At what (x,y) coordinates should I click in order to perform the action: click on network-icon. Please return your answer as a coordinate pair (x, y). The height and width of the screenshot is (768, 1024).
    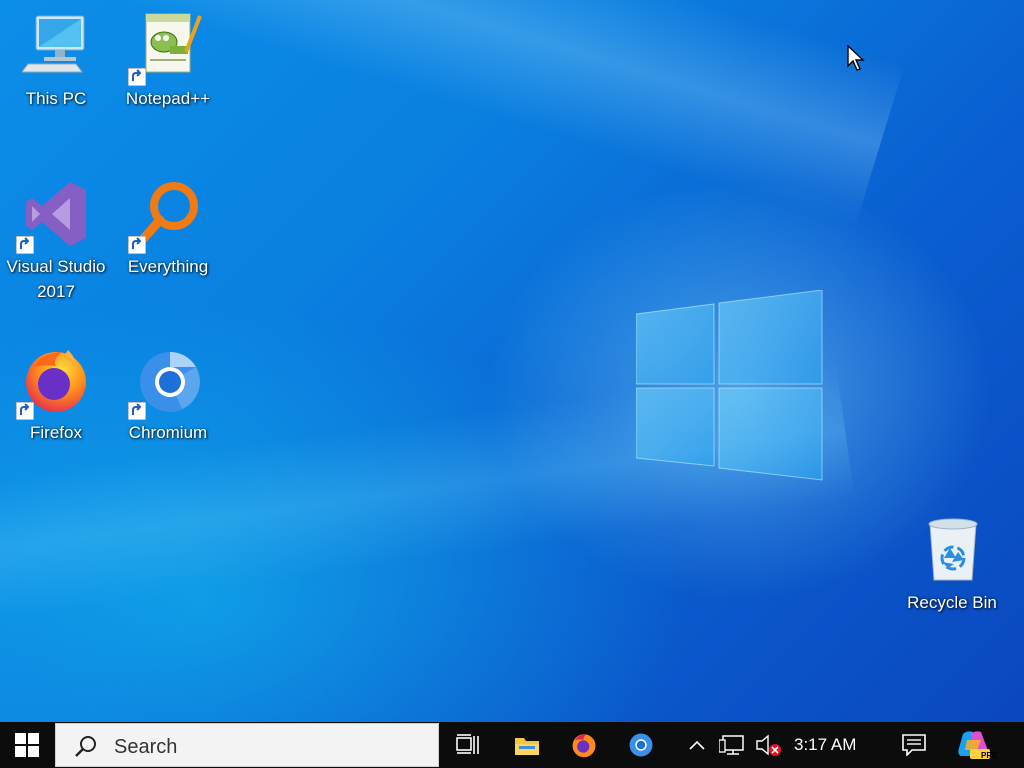
    Looking at the image, I should click on (731, 745).